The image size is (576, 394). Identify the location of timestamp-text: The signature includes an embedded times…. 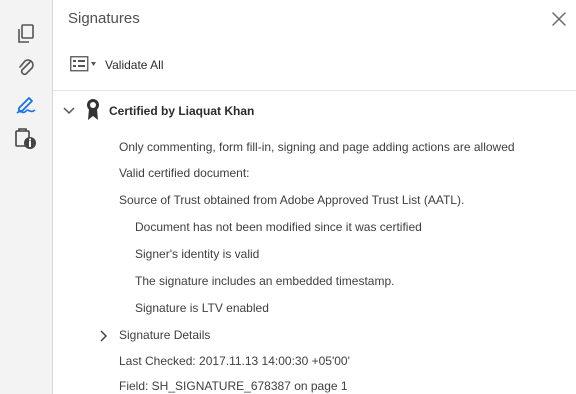
(265, 281).